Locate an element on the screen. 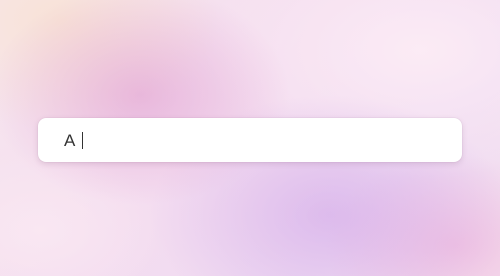 The height and width of the screenshot is (276, 500). search-input: A is located at coordinates (250, 140).